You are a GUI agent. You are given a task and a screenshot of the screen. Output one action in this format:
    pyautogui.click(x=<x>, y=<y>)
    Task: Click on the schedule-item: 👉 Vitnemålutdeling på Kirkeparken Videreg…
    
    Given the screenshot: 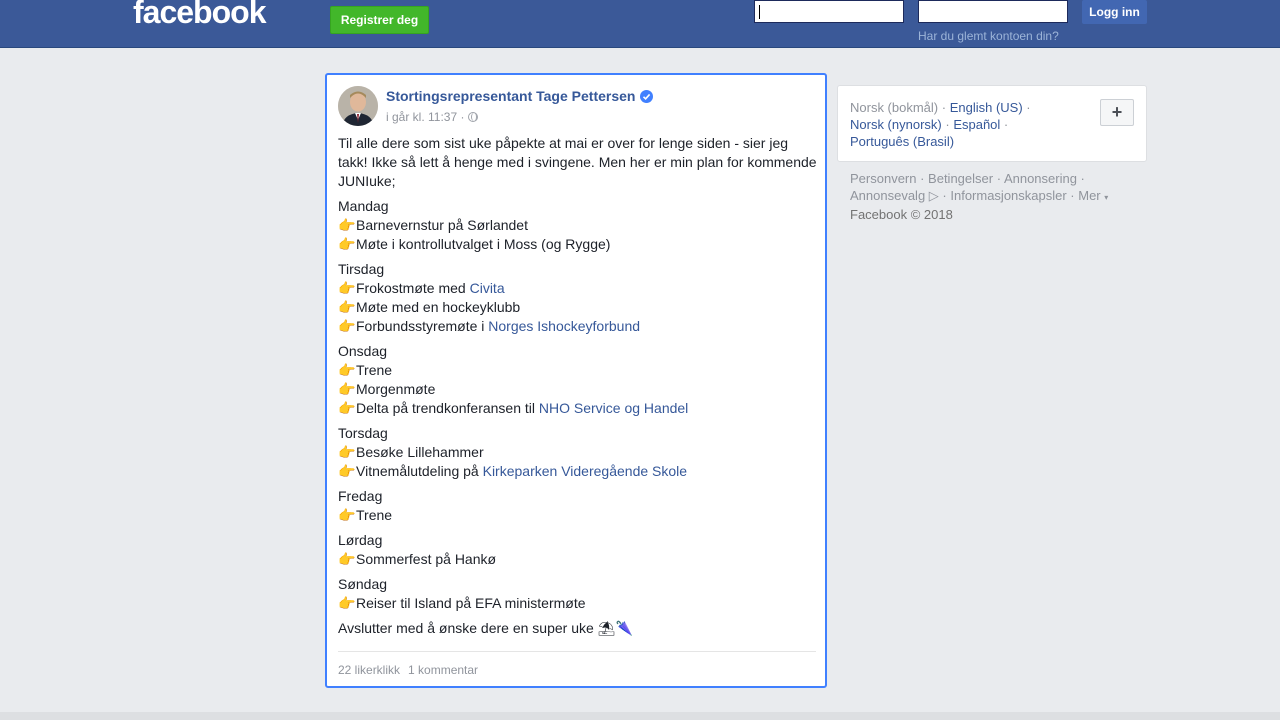 What is the action you would take?
    pyautogui.click(x=578, y=471)
    